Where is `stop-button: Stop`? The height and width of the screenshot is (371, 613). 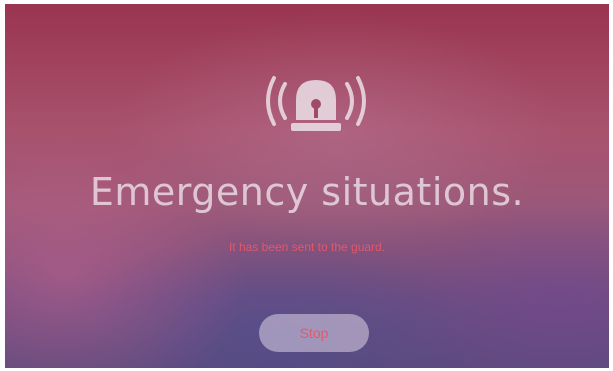
stop-button: Stop is located at coordinates (314, 333).